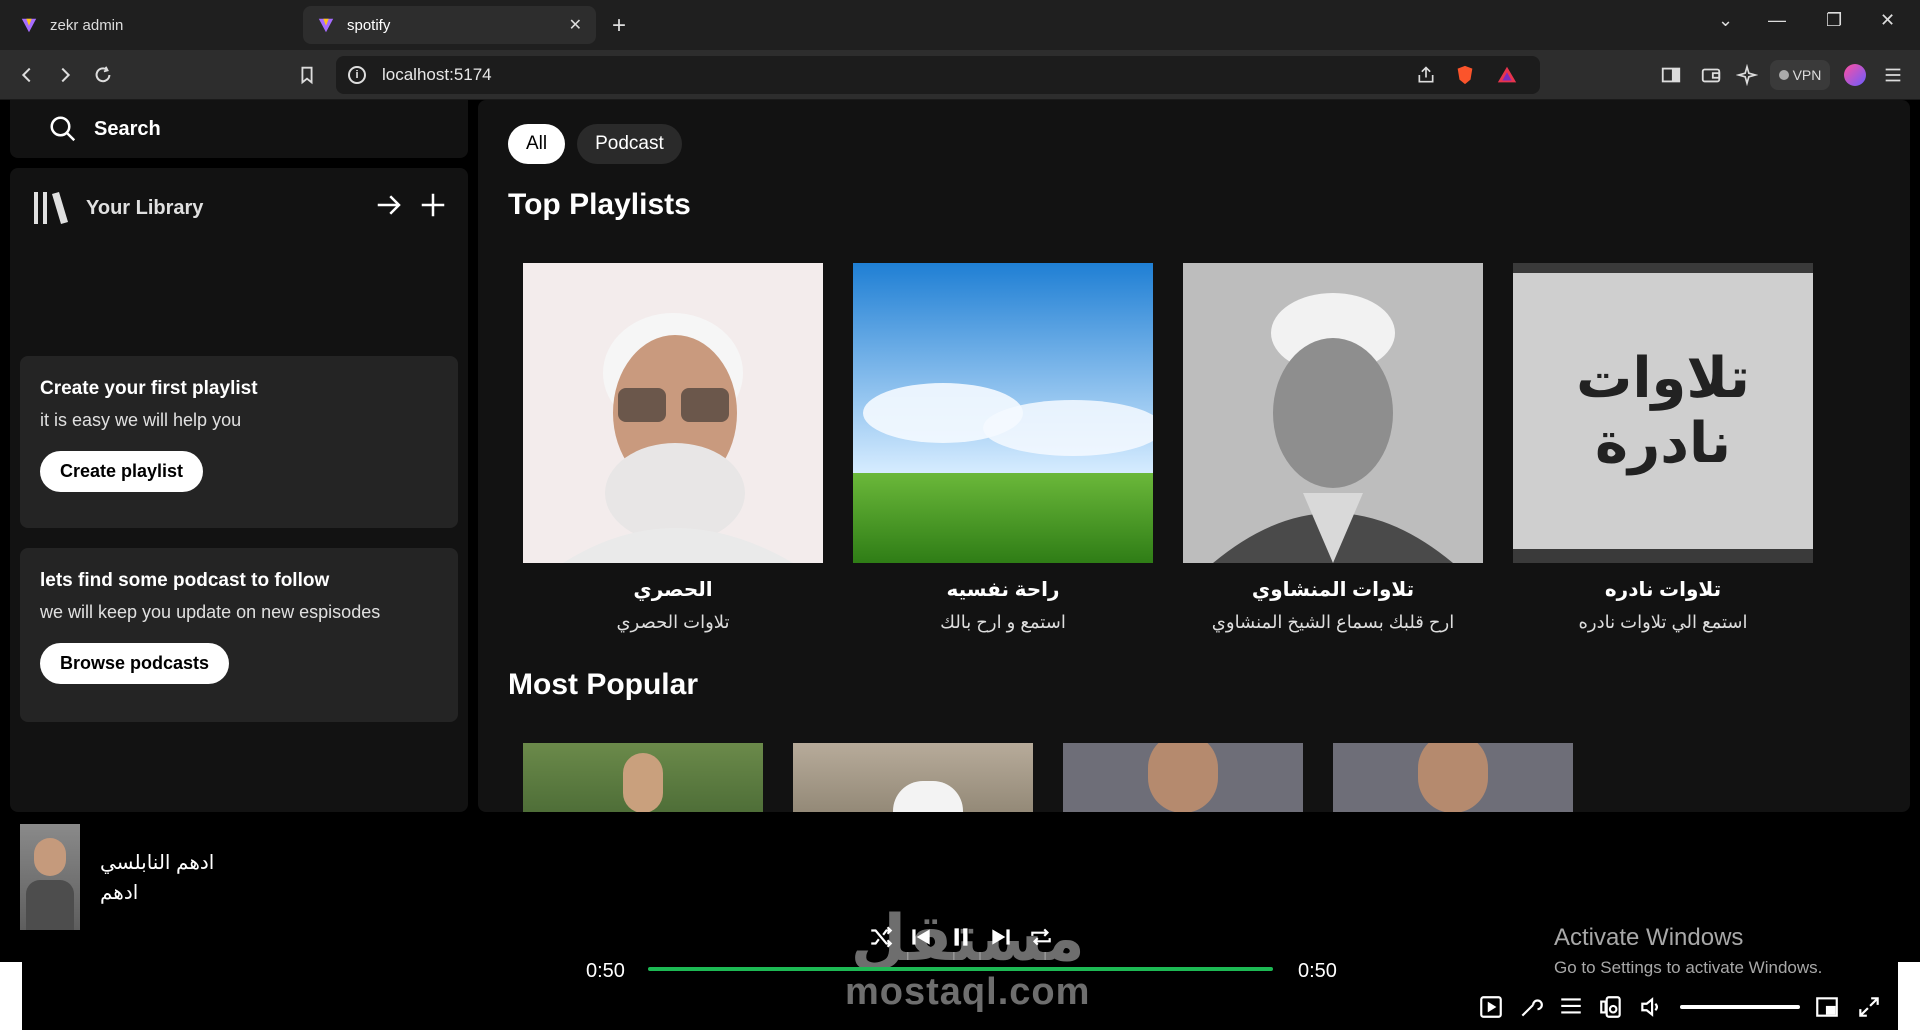 Image resolution: width=1920 pixels, height=1030 pixels. I want to click on browse-podcasts-button: Browse podcasts, so click(135, 663).